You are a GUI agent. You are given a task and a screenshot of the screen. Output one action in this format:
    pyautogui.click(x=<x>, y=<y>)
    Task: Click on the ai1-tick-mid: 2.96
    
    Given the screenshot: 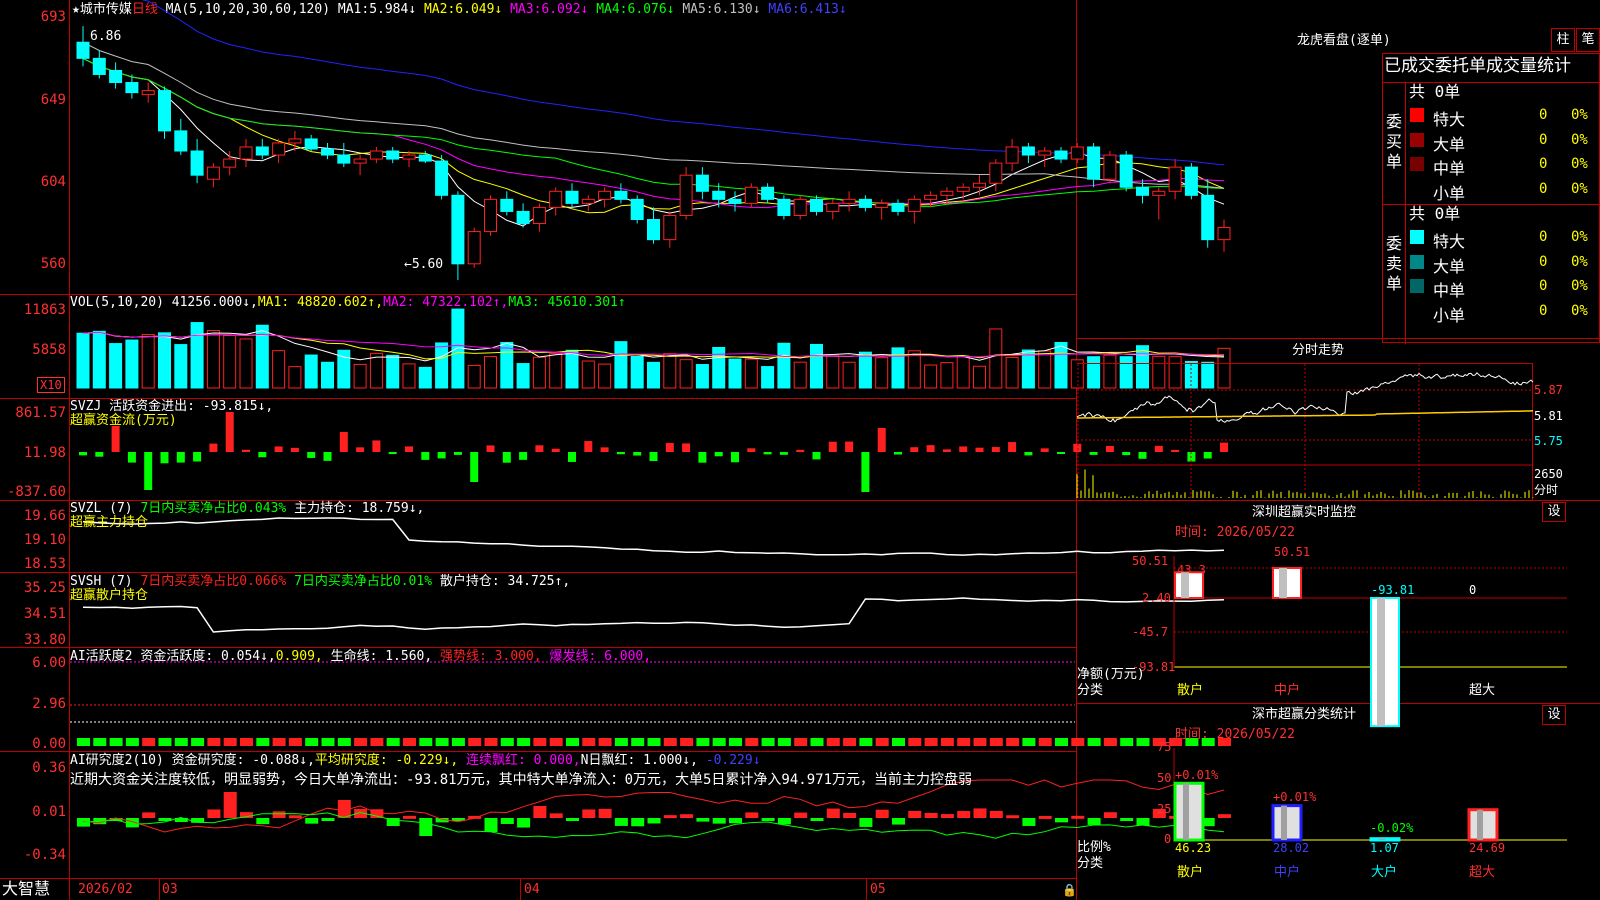 What is the action you would take?
    pyautogui.click(x=49, y=704)
    